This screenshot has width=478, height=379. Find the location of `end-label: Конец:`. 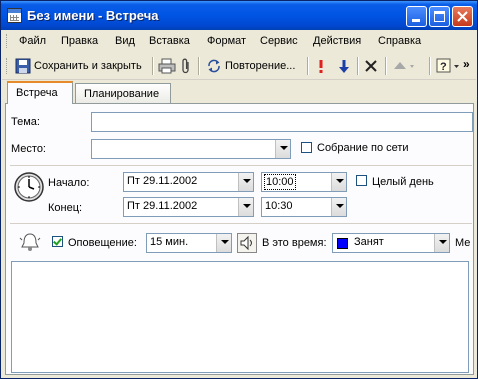

end-label: Конец: is located at coordinates (65, 208).